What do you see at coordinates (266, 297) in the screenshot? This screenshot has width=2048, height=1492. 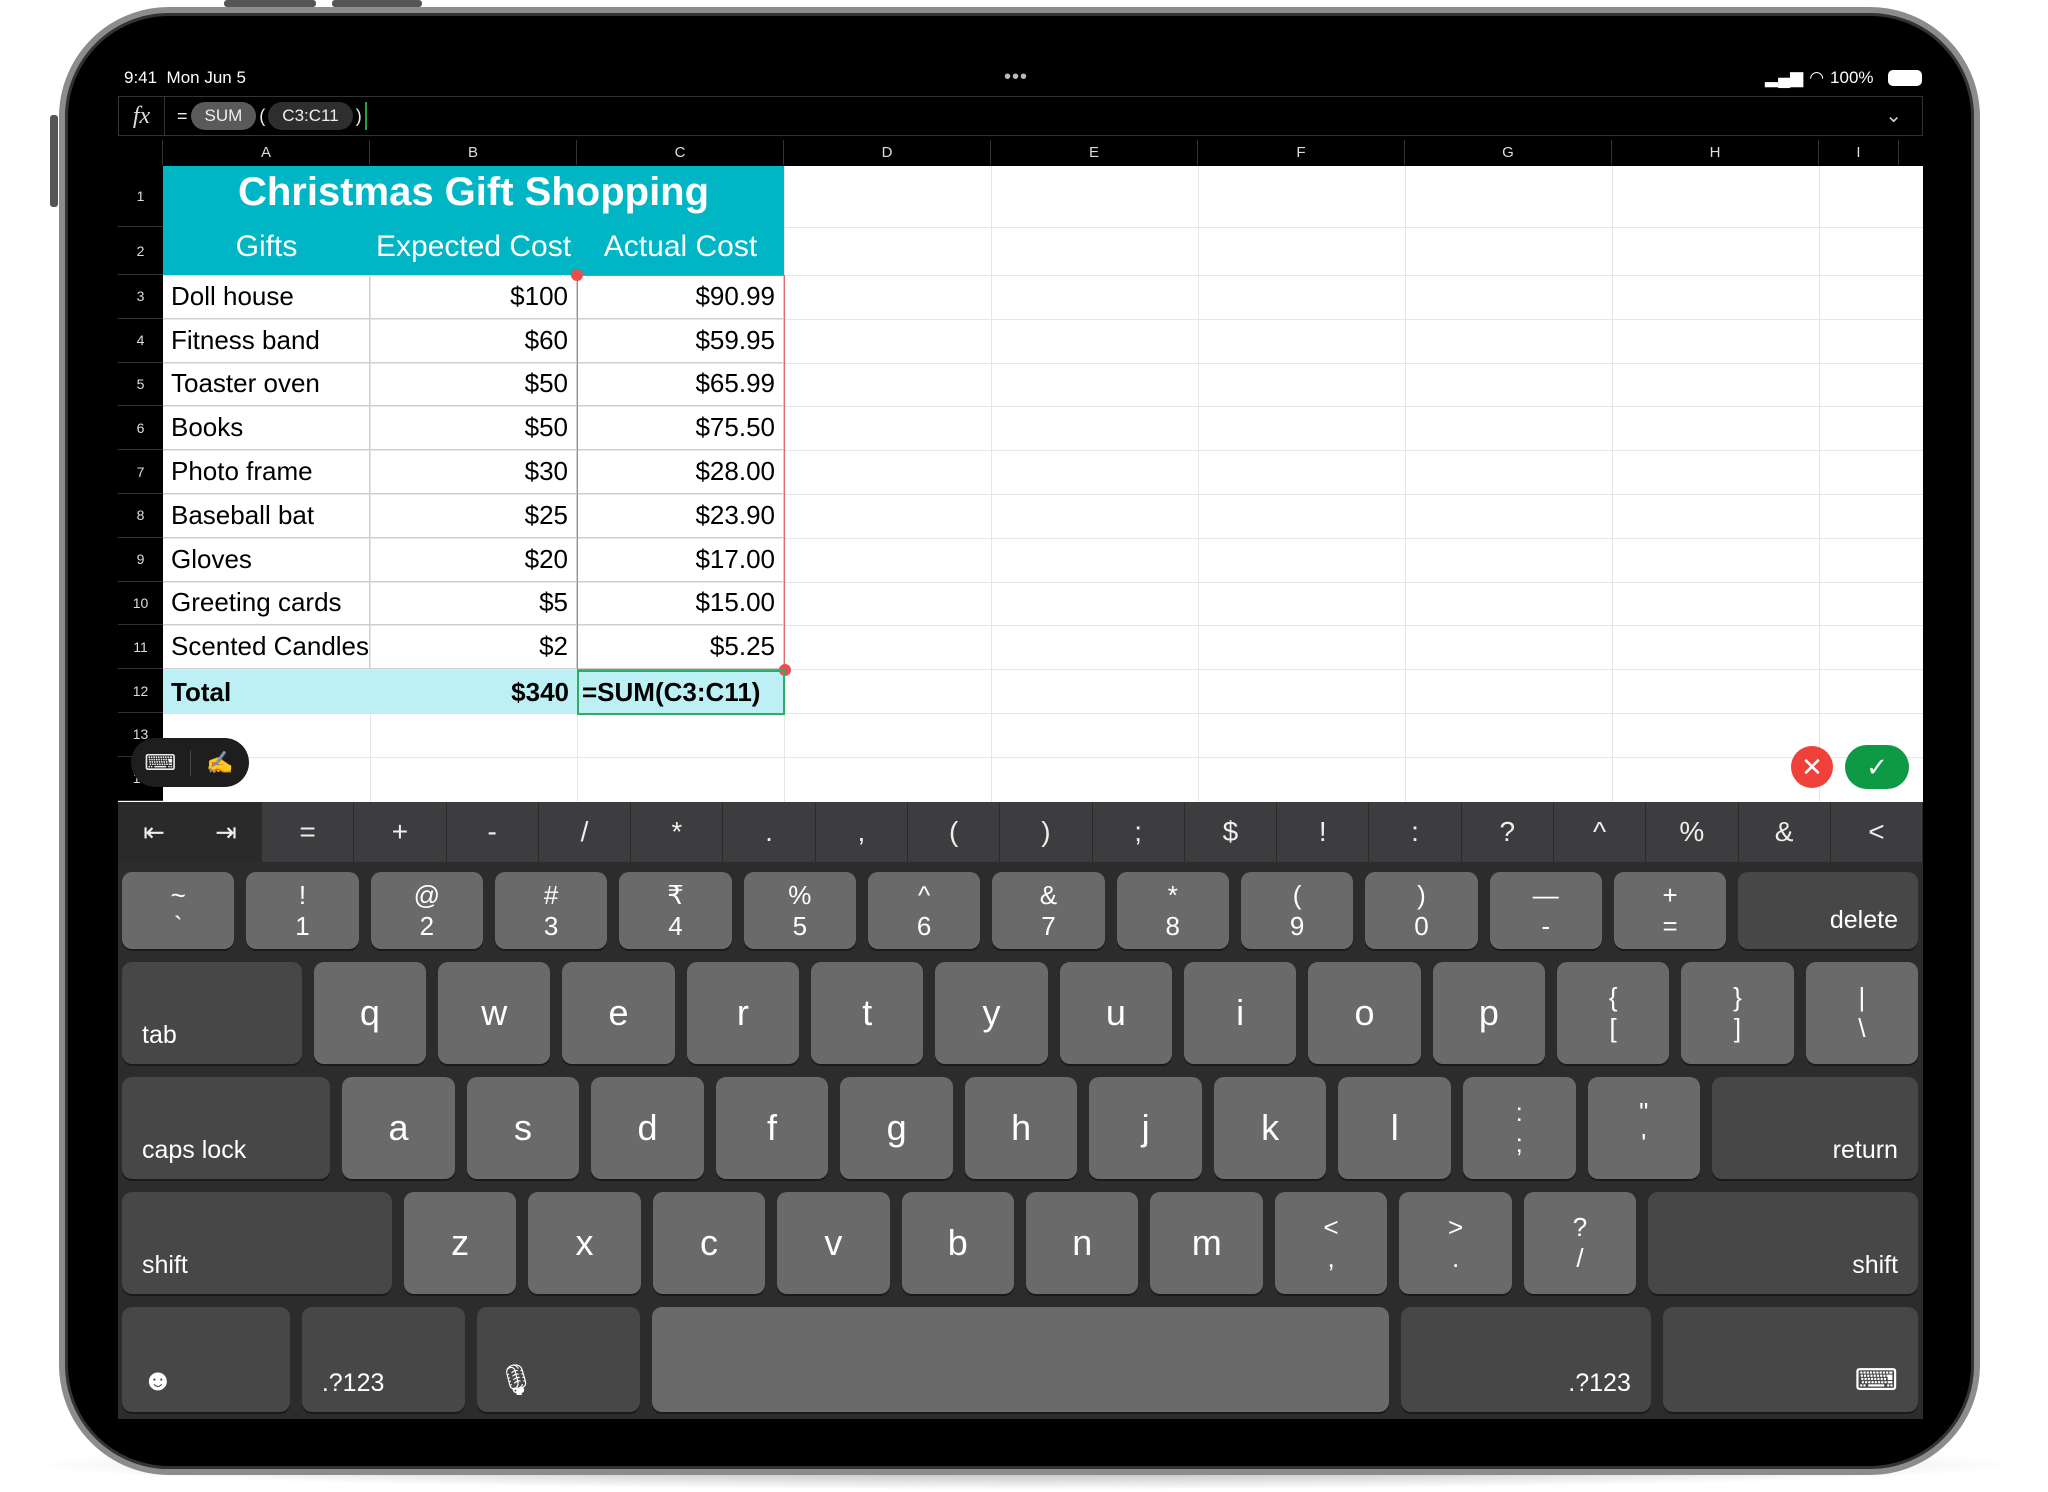 I see `gift-name-cell: Doll house` at bounding box center [266, 297].